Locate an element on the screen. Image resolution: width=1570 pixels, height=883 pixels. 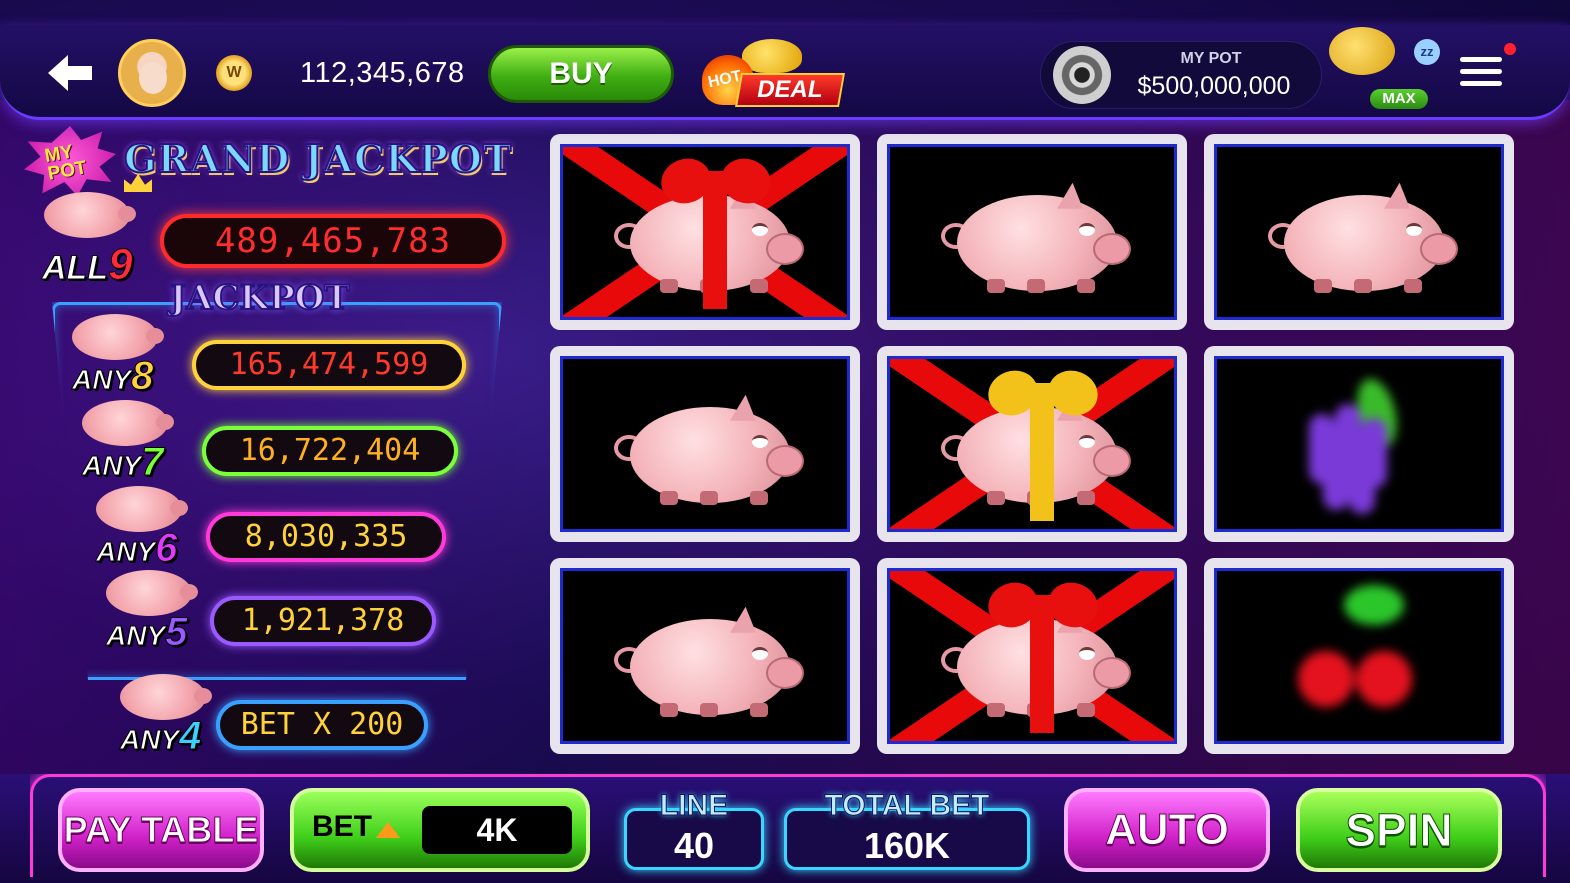
coin-icon: W is located at coordinates (234, 73).